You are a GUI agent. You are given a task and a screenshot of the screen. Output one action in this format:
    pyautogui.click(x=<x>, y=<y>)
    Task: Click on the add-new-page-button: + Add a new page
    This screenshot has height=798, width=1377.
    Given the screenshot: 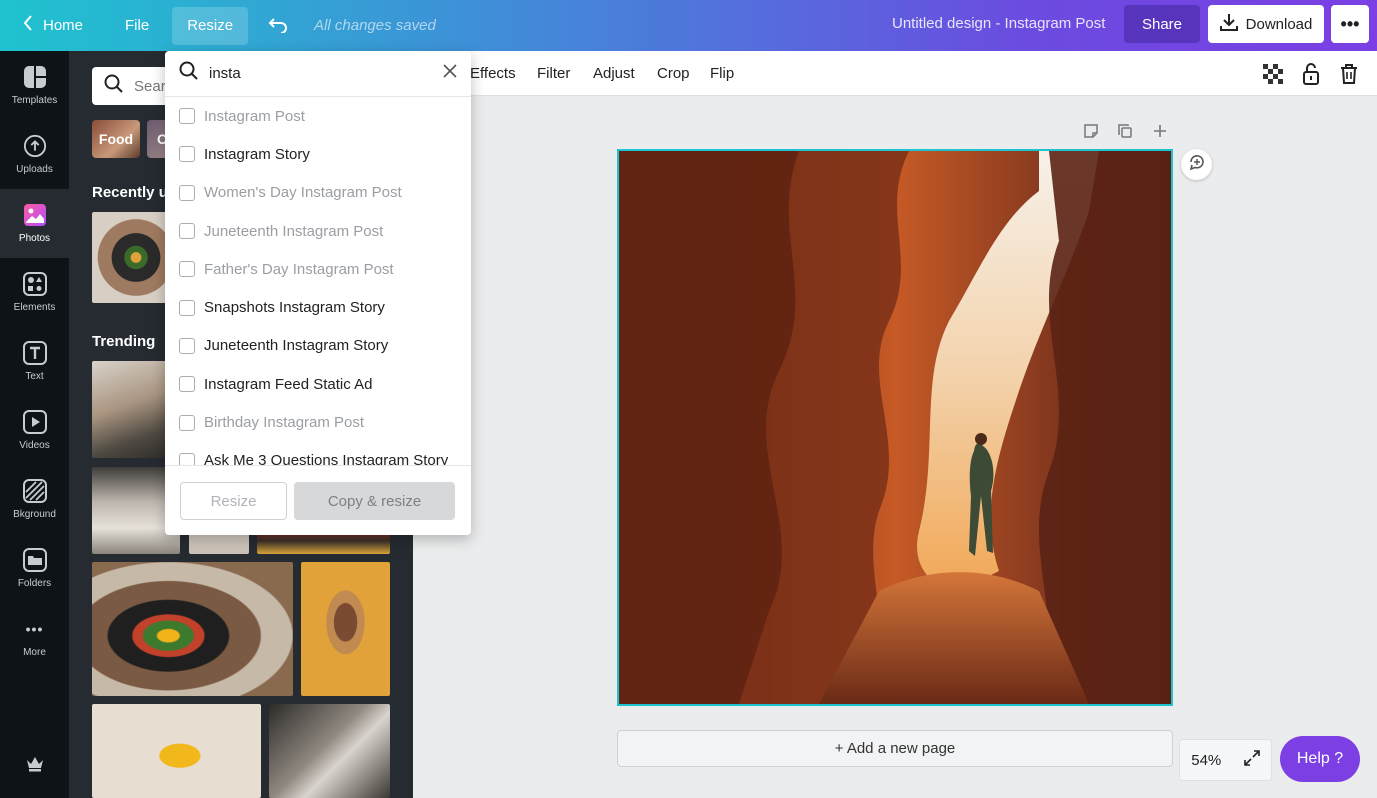 What is the action you would take?
    pyautogui.click(x=895, y=748)
    